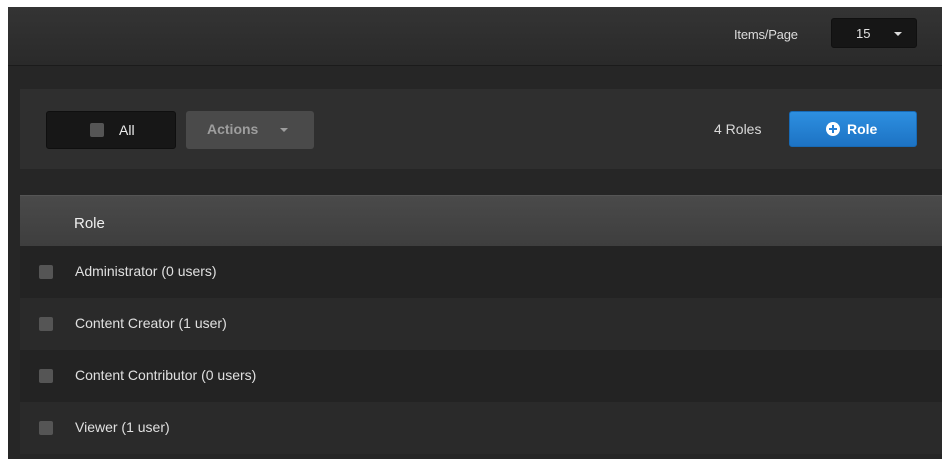 This screenshot has width=950, height=461. Describe the element at coordinates (833, 129) in the screenshot. I see `plus-circle-icon` at that location.